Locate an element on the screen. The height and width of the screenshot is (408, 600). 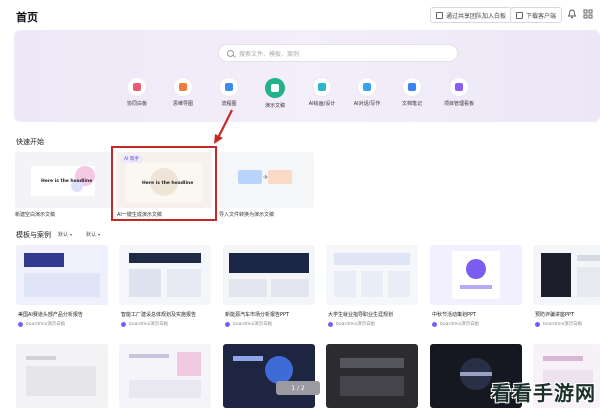
filter-1-label: 默认 is located at coordinates (63, 235).